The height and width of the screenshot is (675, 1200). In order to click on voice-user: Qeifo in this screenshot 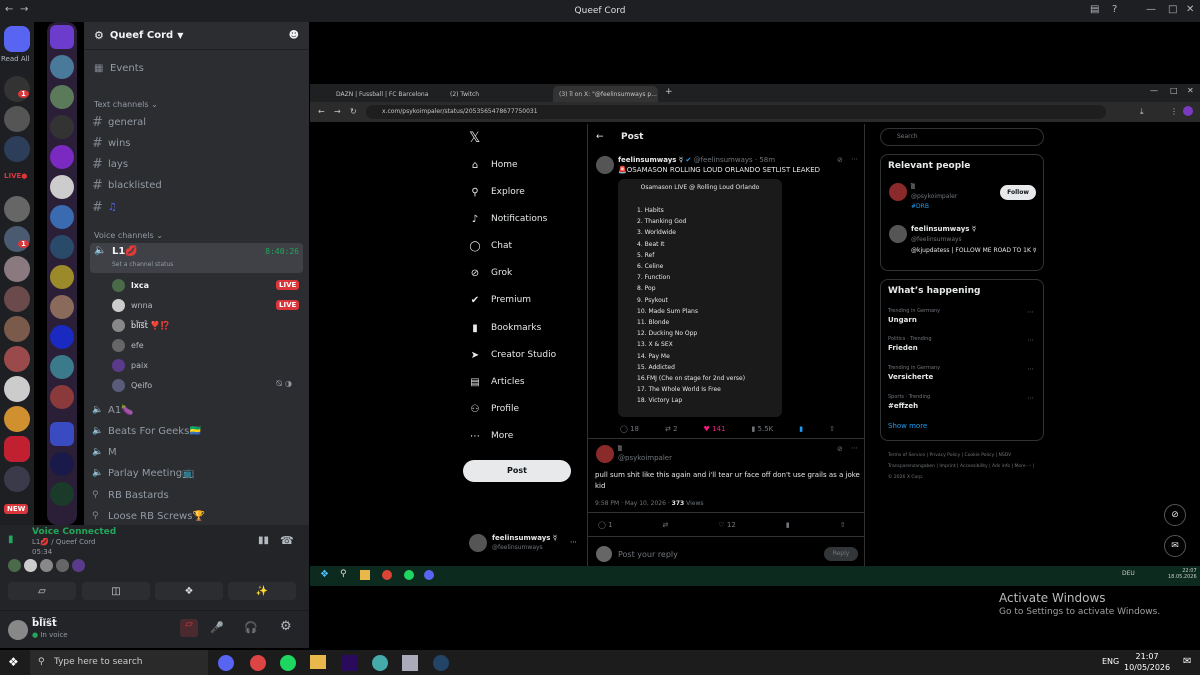, I will do `click(132, 385)`.